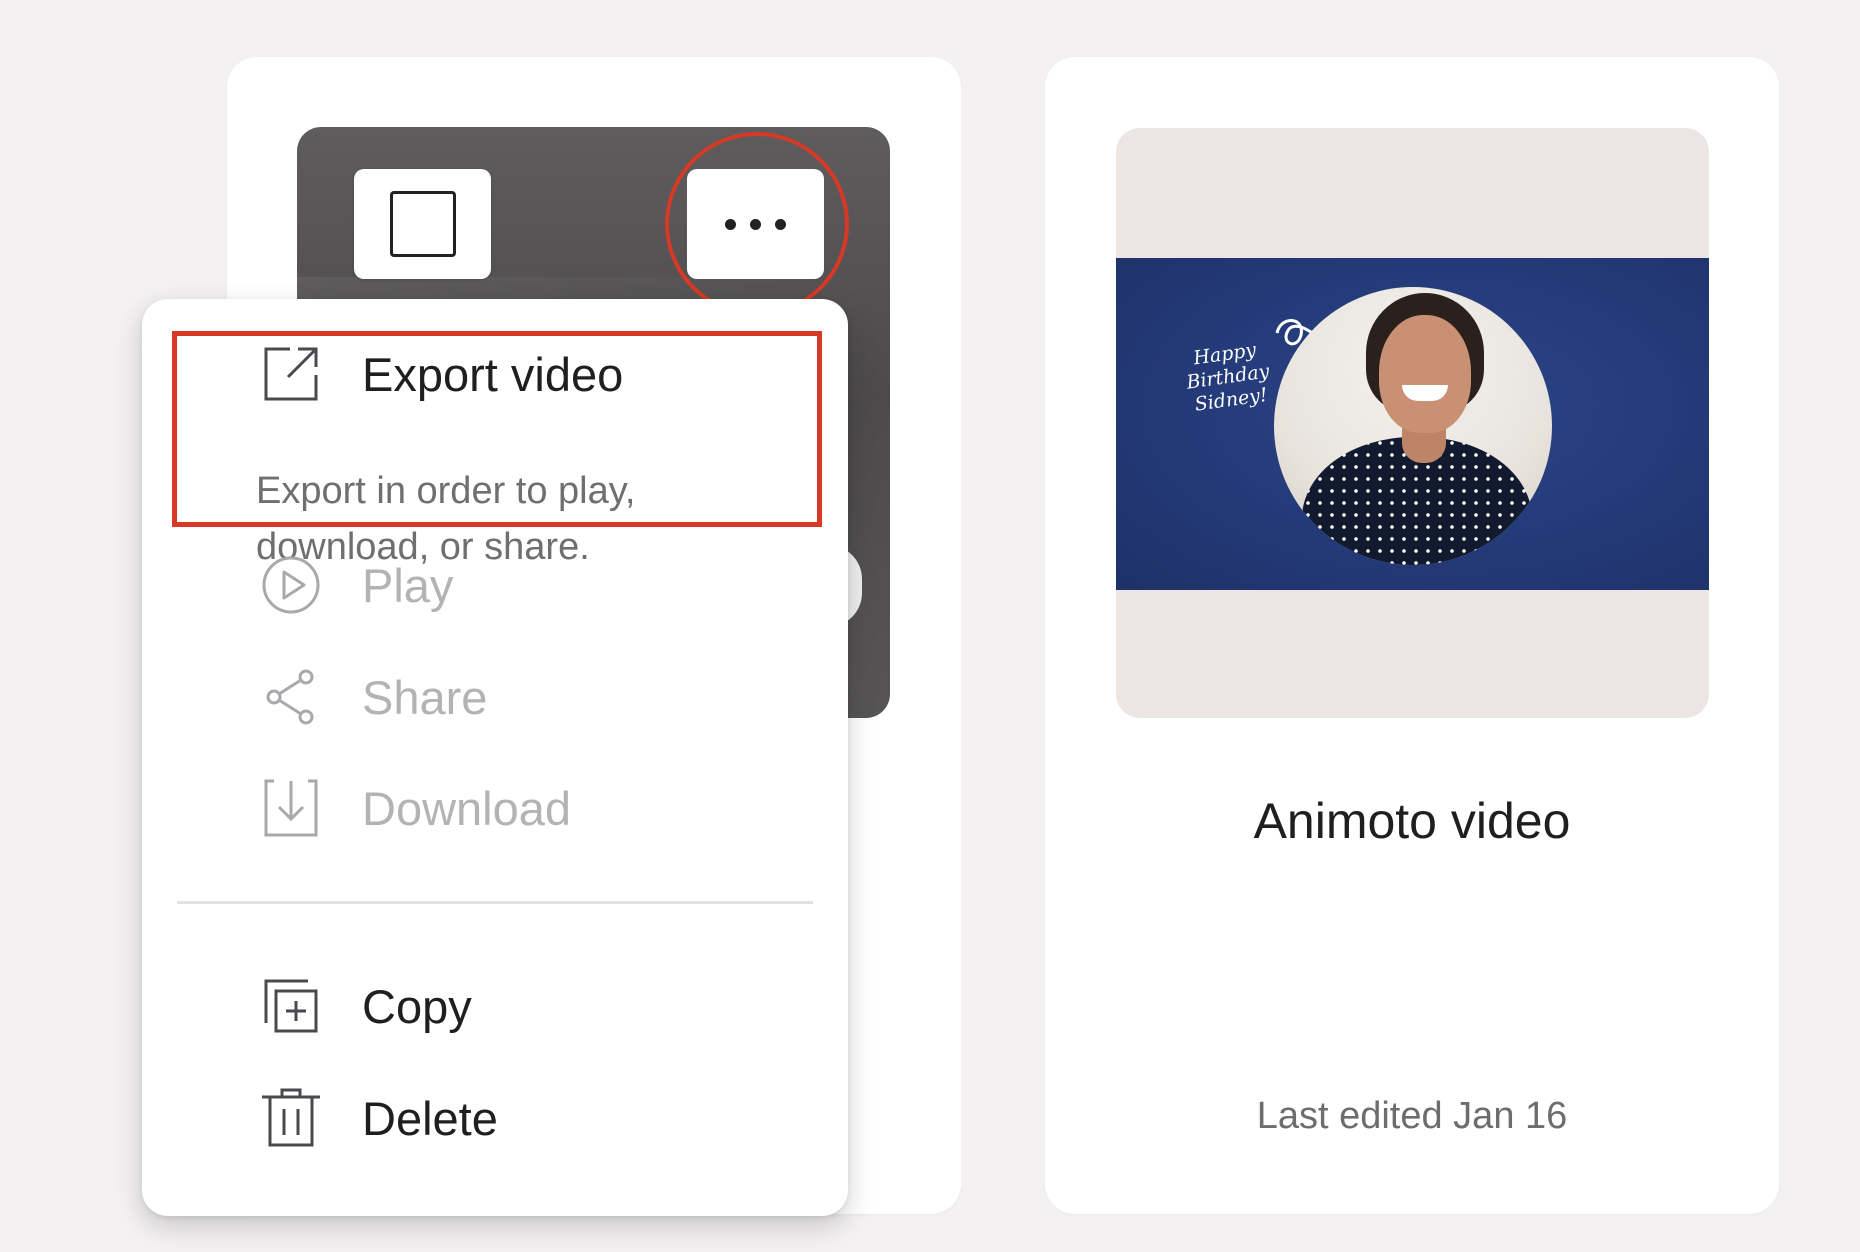 The height and width of the screenshot is (1252, 1860). Describe the element at coordinates (417, 1006) in the screenshot. I see `menu-label-copy: Copy` at that location.